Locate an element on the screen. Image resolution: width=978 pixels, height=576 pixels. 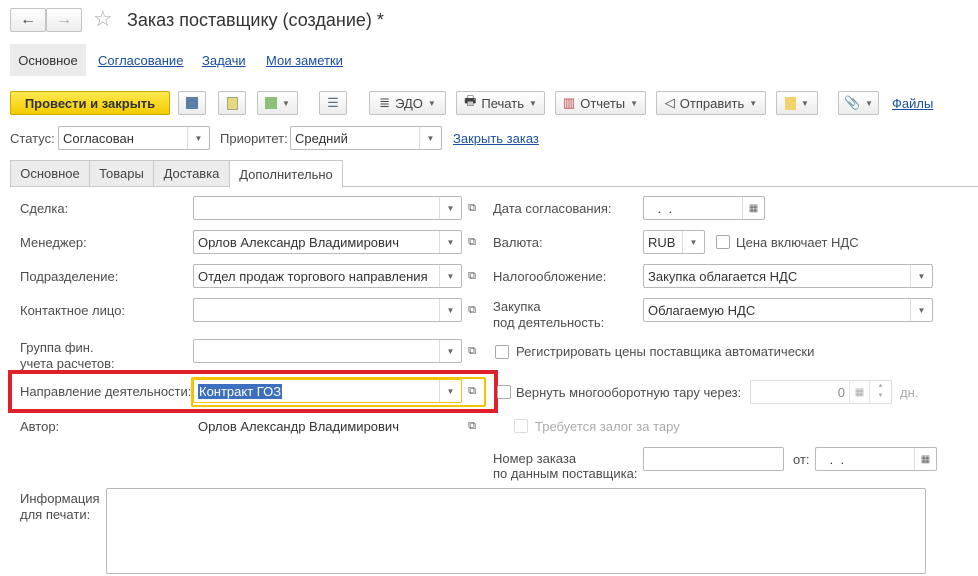
manager-field: Орлов Александр Владимирович ▼ is located at coordinates (327, 242).